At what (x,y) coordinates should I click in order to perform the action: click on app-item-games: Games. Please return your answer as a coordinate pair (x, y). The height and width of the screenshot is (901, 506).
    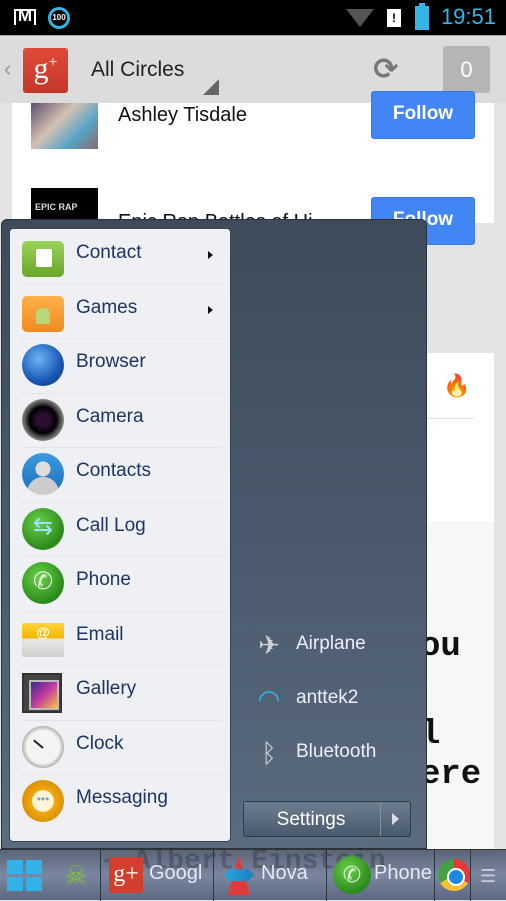
    Looking at the image, I should click on (120, 311).